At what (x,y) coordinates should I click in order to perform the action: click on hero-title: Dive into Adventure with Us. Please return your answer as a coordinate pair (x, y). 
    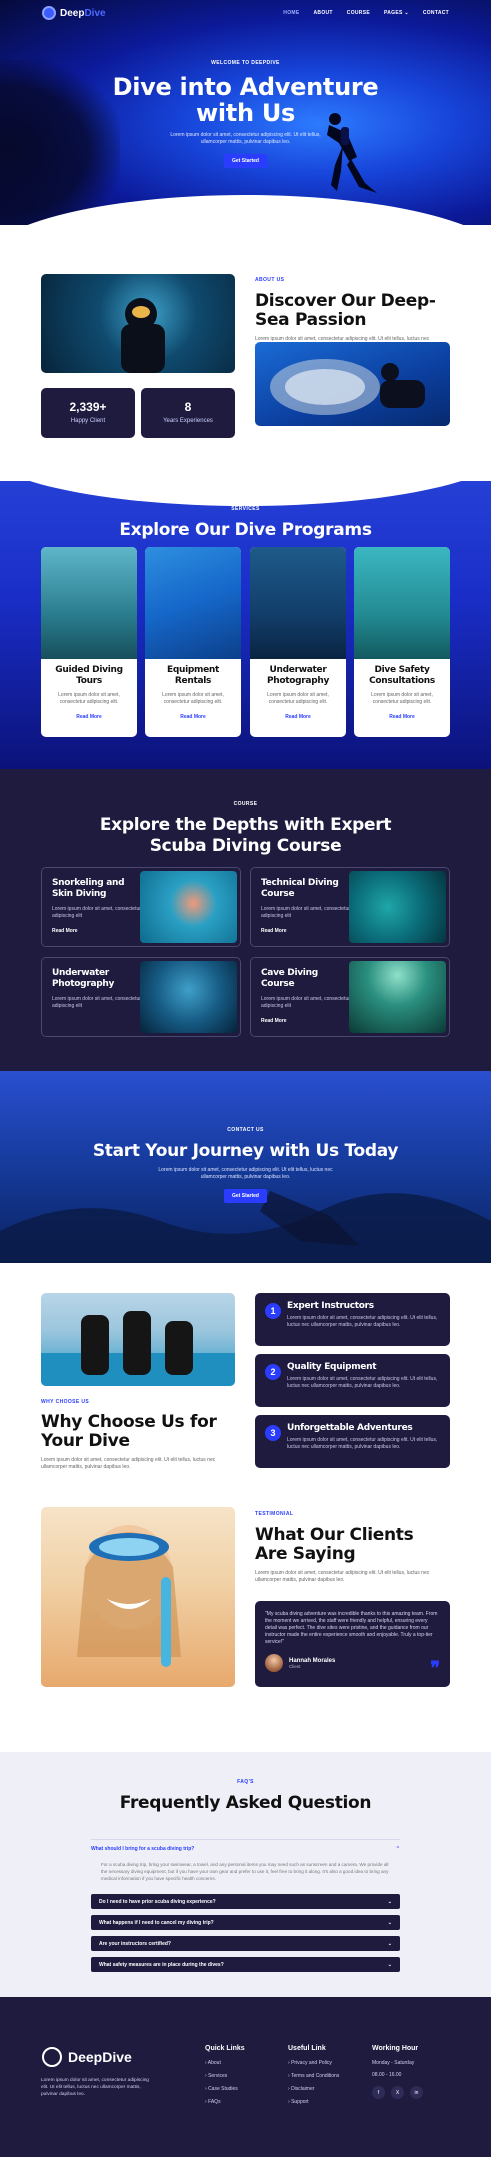
    Looking at the image, I should click on (245, 100).